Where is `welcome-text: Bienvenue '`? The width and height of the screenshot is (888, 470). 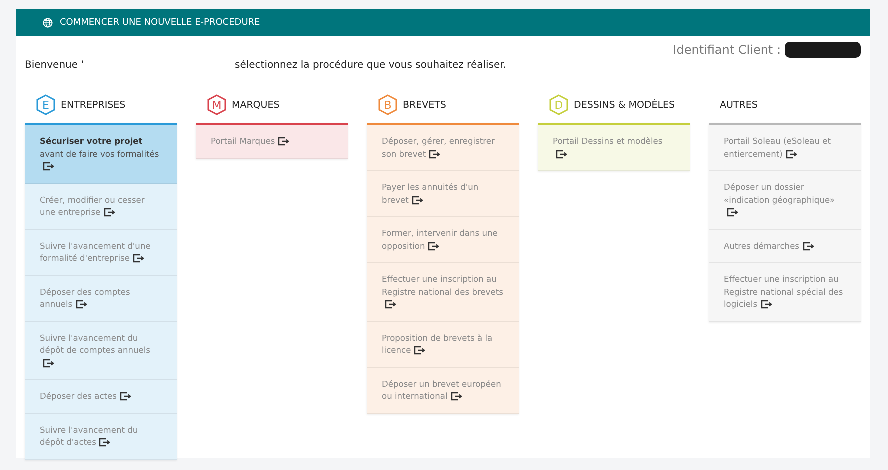
welcome-text: Bienvenue ' is located at coordinates (54, 65).